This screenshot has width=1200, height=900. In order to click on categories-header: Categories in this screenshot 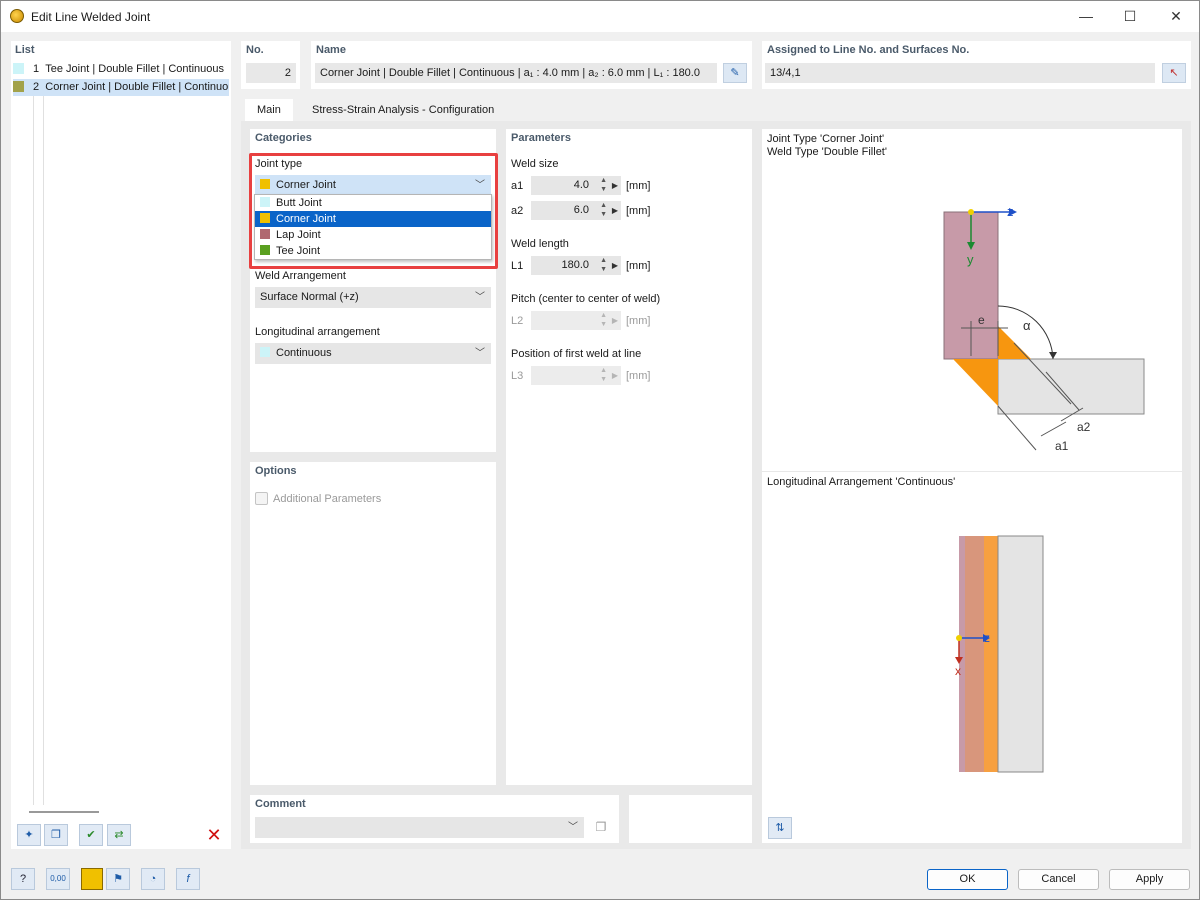, I will do `click(283, 138)`.